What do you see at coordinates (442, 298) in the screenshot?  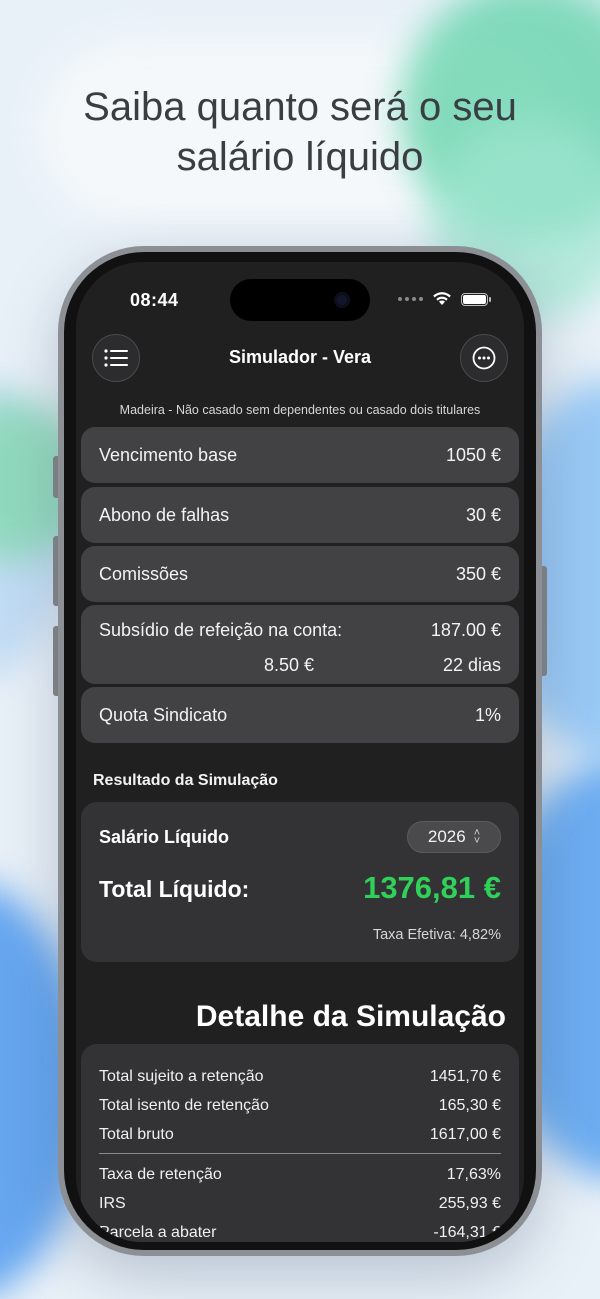 I see `wifi-icon` at bounding box center [442, 298].